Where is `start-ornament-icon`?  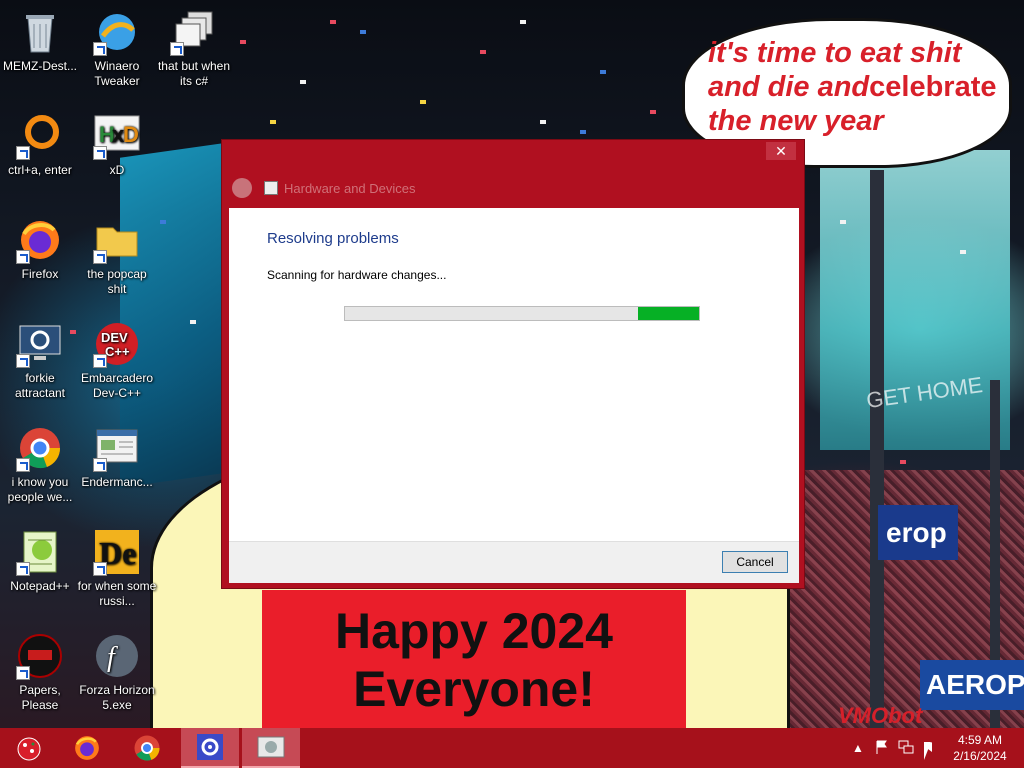
start-ornament-icon is located at coordinates (29, 749).